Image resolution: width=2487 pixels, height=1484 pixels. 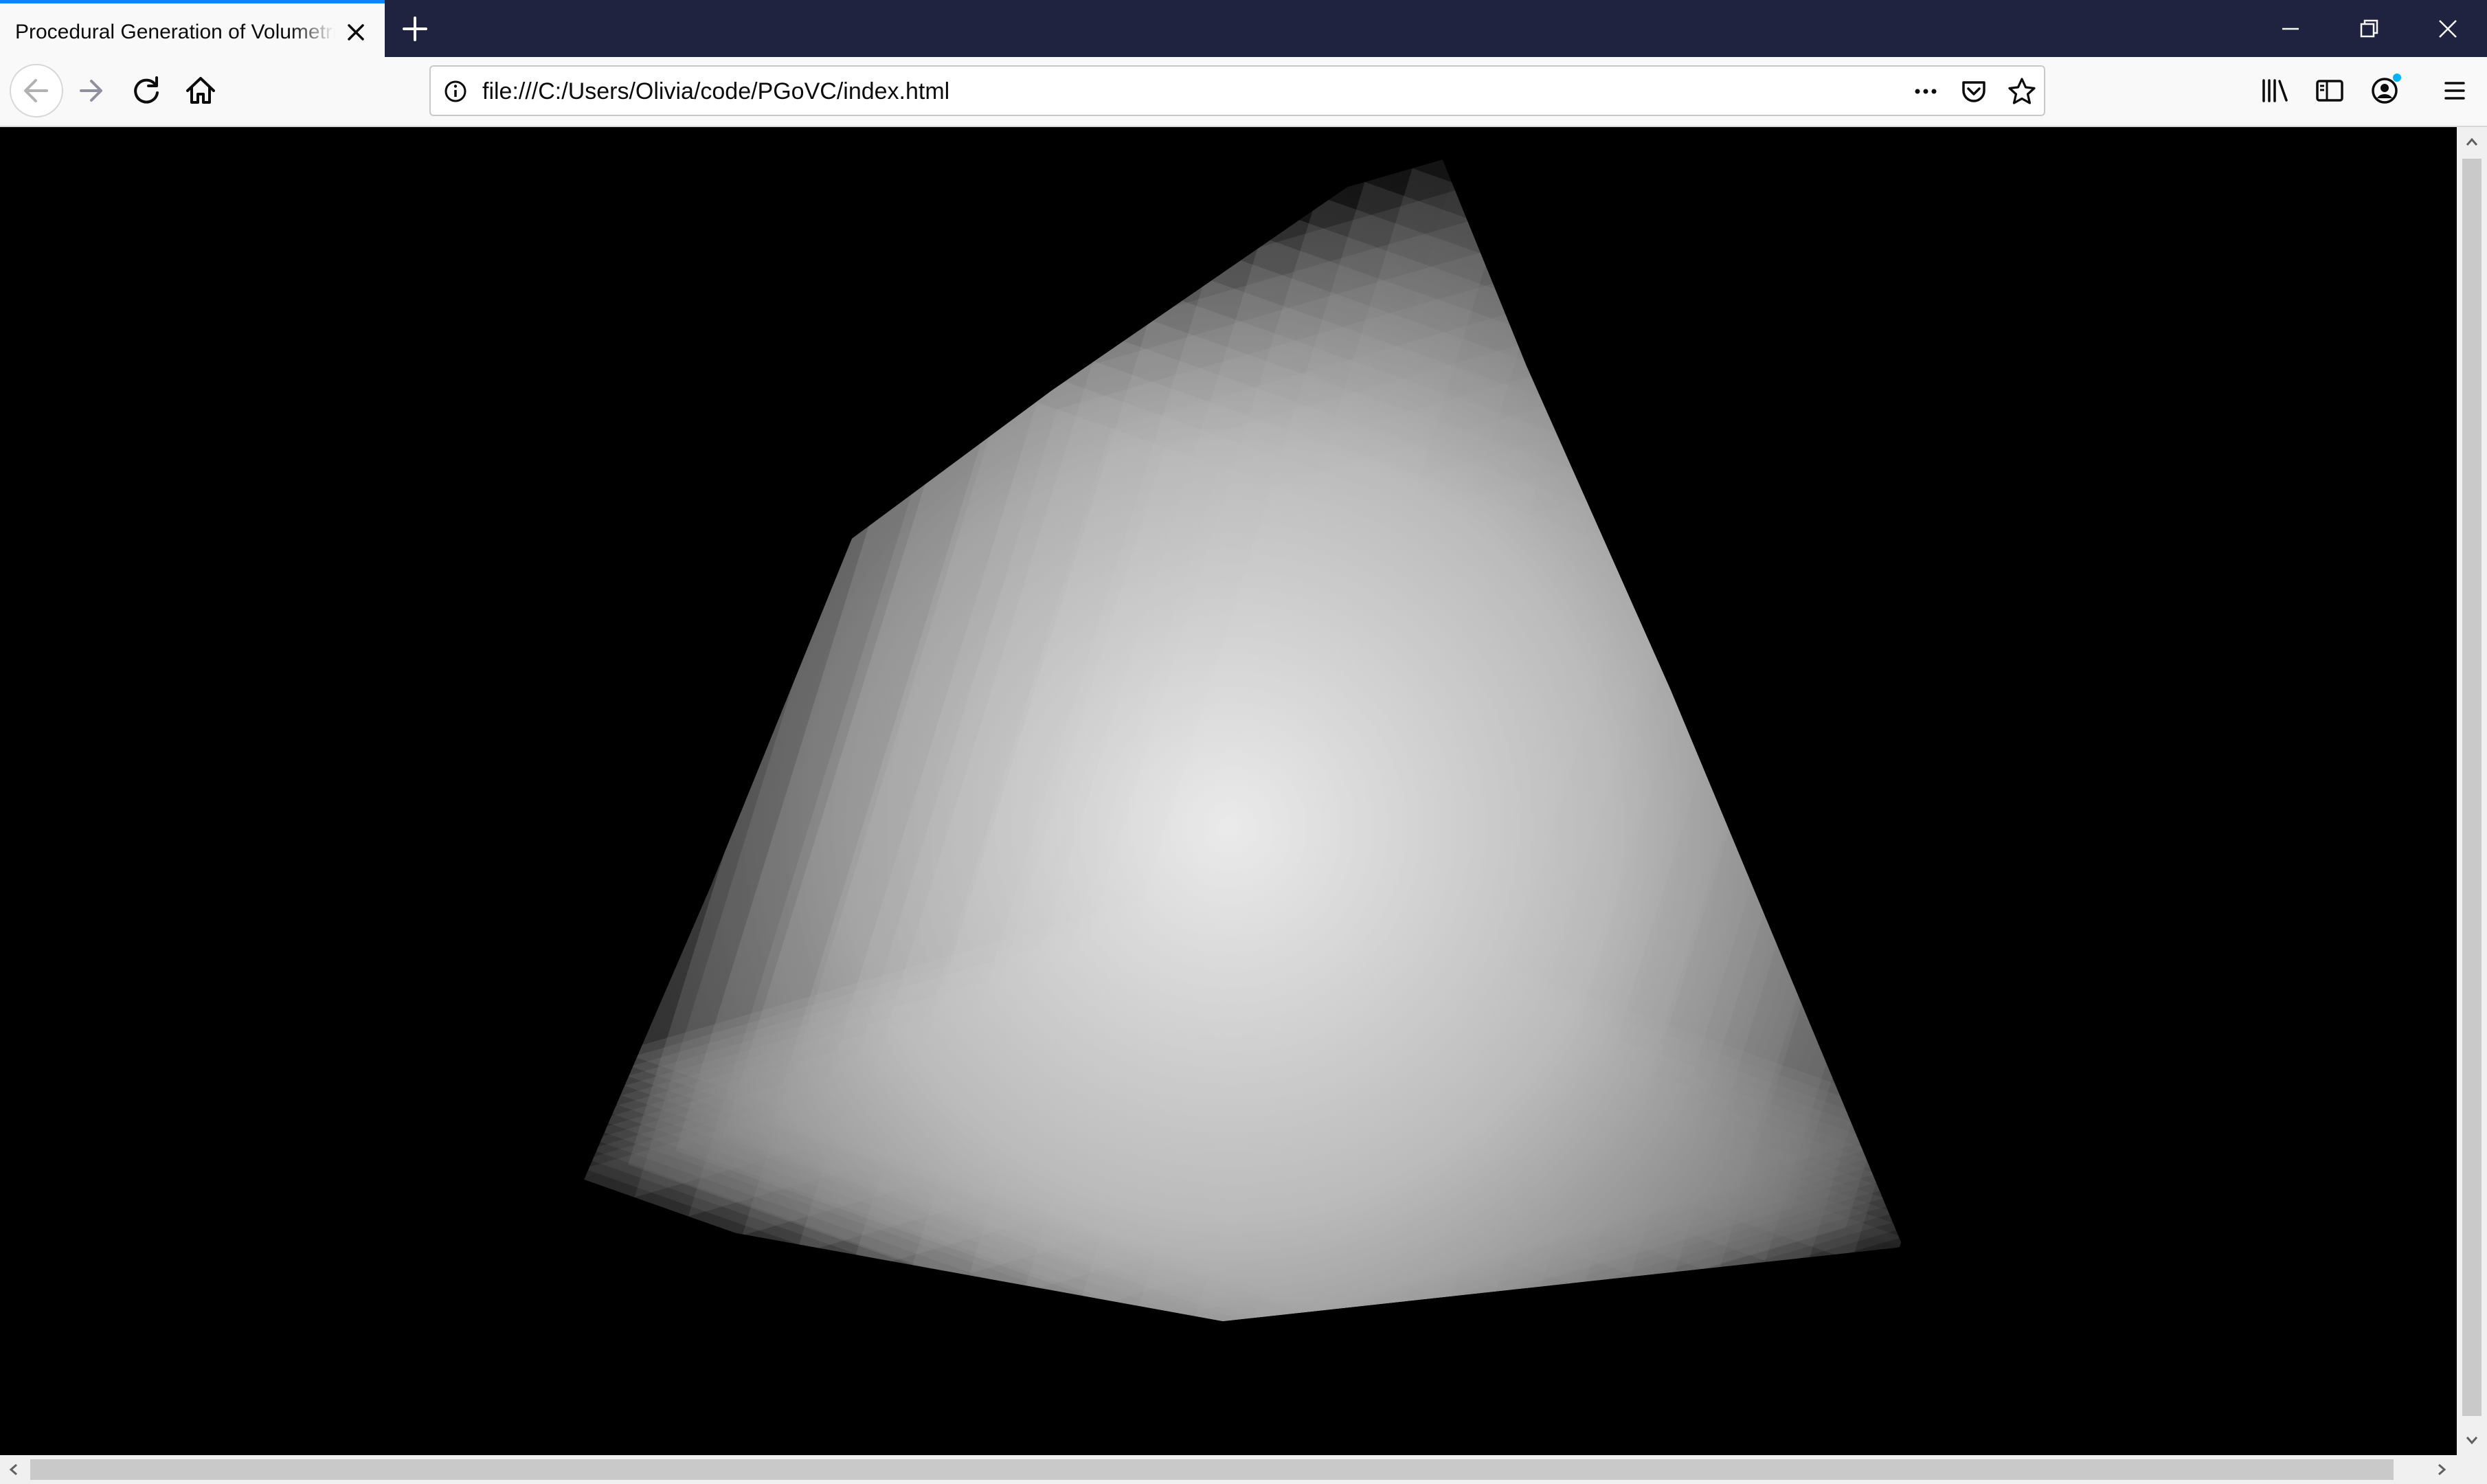 I want to click on restore-icon, so click(x=2369, y=29).